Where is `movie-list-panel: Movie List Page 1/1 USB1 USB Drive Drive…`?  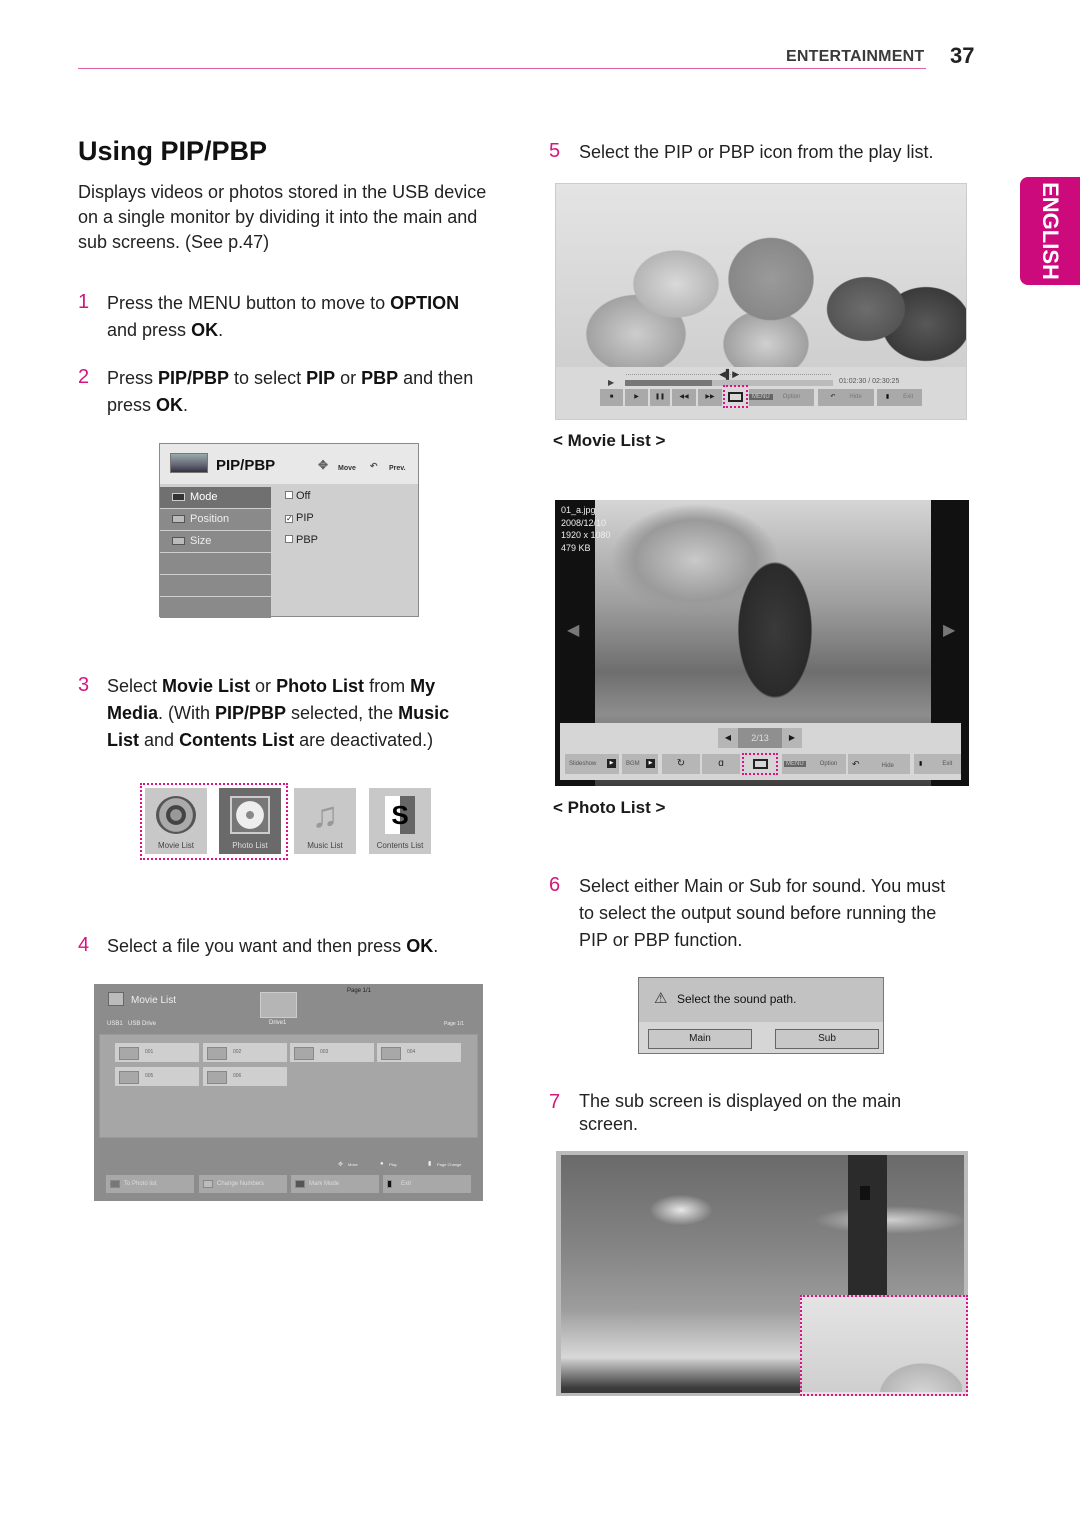 movie-list-panel: Movie List Page 1/1 USB1 USB Drive Drive… is located at coordinates (288, 1092).